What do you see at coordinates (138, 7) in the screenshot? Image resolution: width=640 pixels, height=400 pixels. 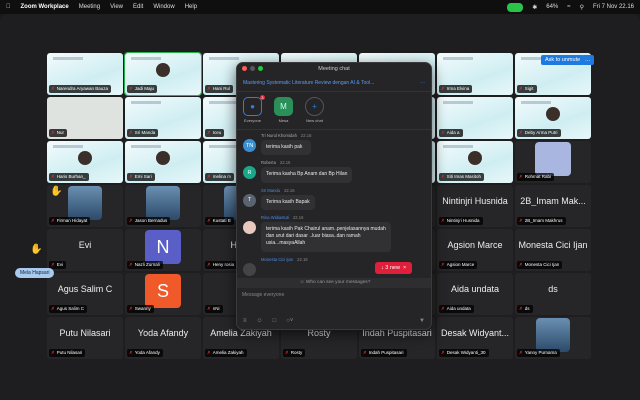 I see `menu-edit: Edit` at bounding box center [138, 7].